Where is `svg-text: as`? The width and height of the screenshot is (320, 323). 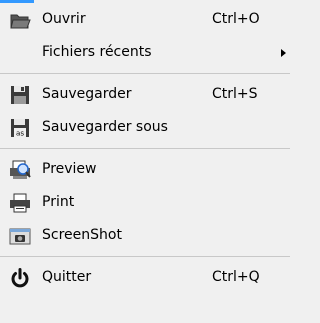 svg-text: as is located at coordinates (20, 134).